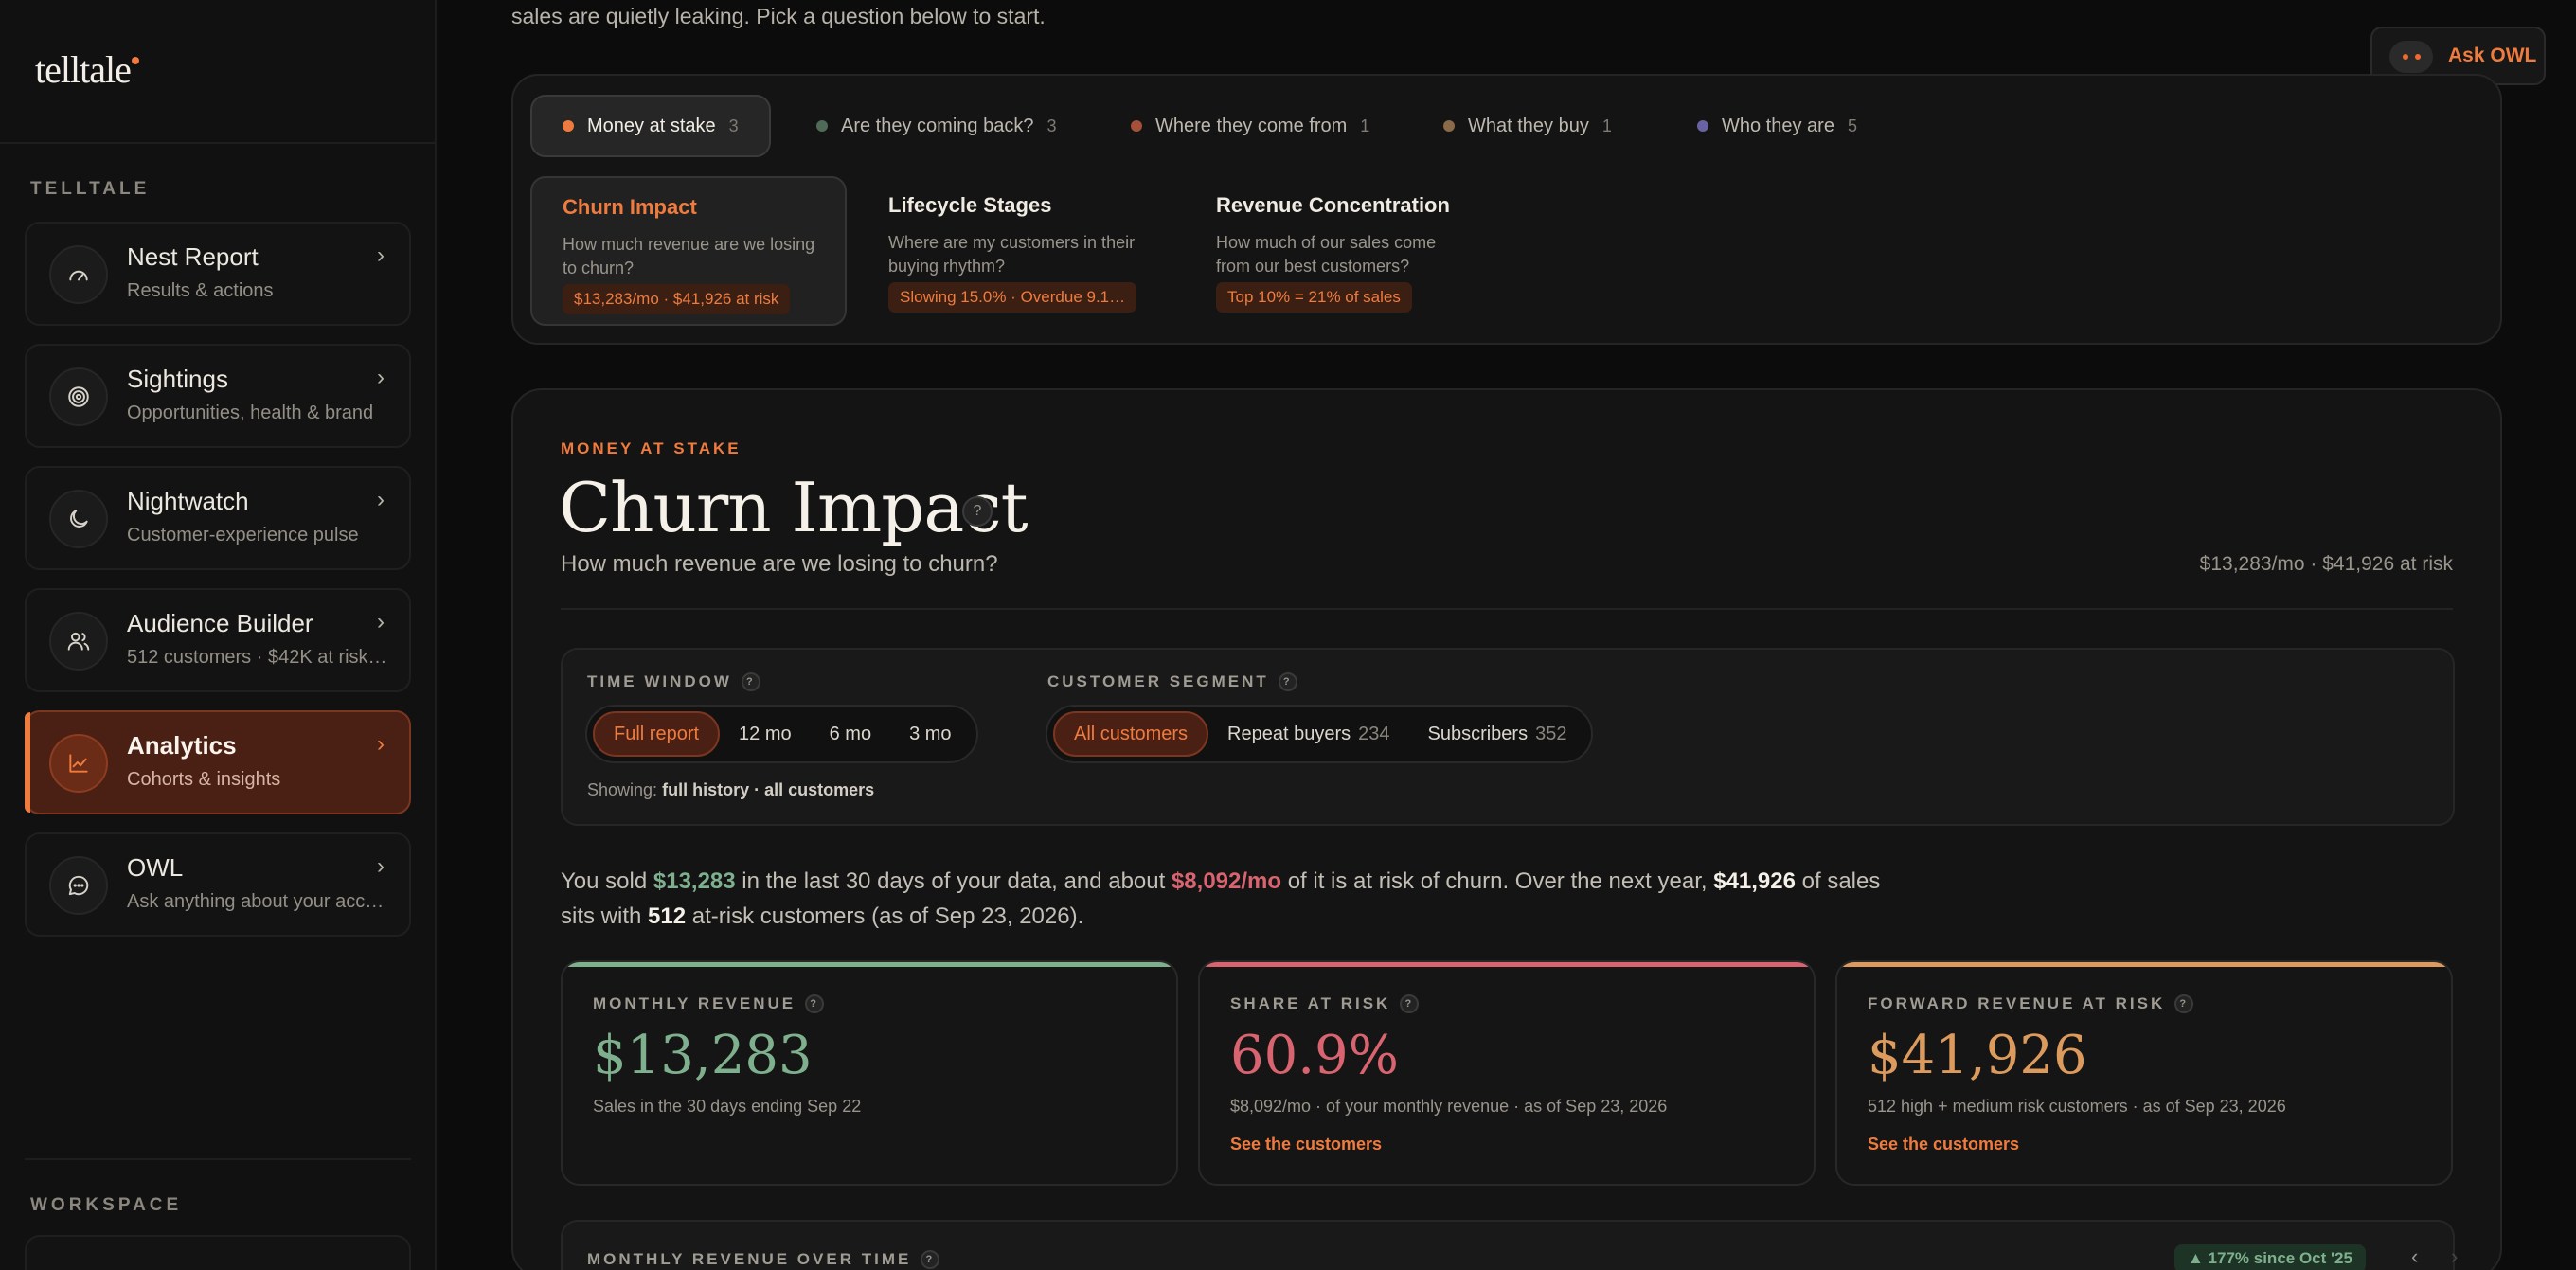 The width and height of the screenshot is (2576, 1270). I want to click on segment-option-repeat-buyers: Repeat buyers 234, so click(1308, 734).